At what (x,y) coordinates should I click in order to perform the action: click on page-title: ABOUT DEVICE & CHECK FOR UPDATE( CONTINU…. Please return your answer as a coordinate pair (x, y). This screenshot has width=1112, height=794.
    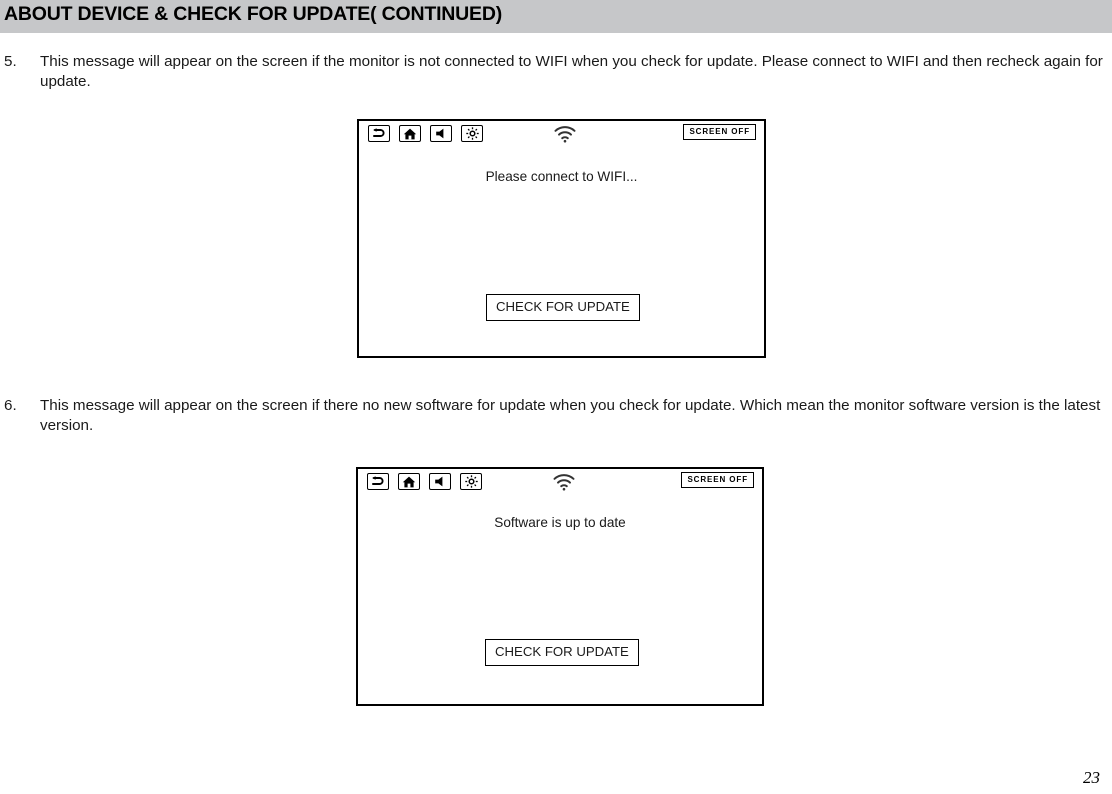
    Looking at the image, I should click on (253, 14).